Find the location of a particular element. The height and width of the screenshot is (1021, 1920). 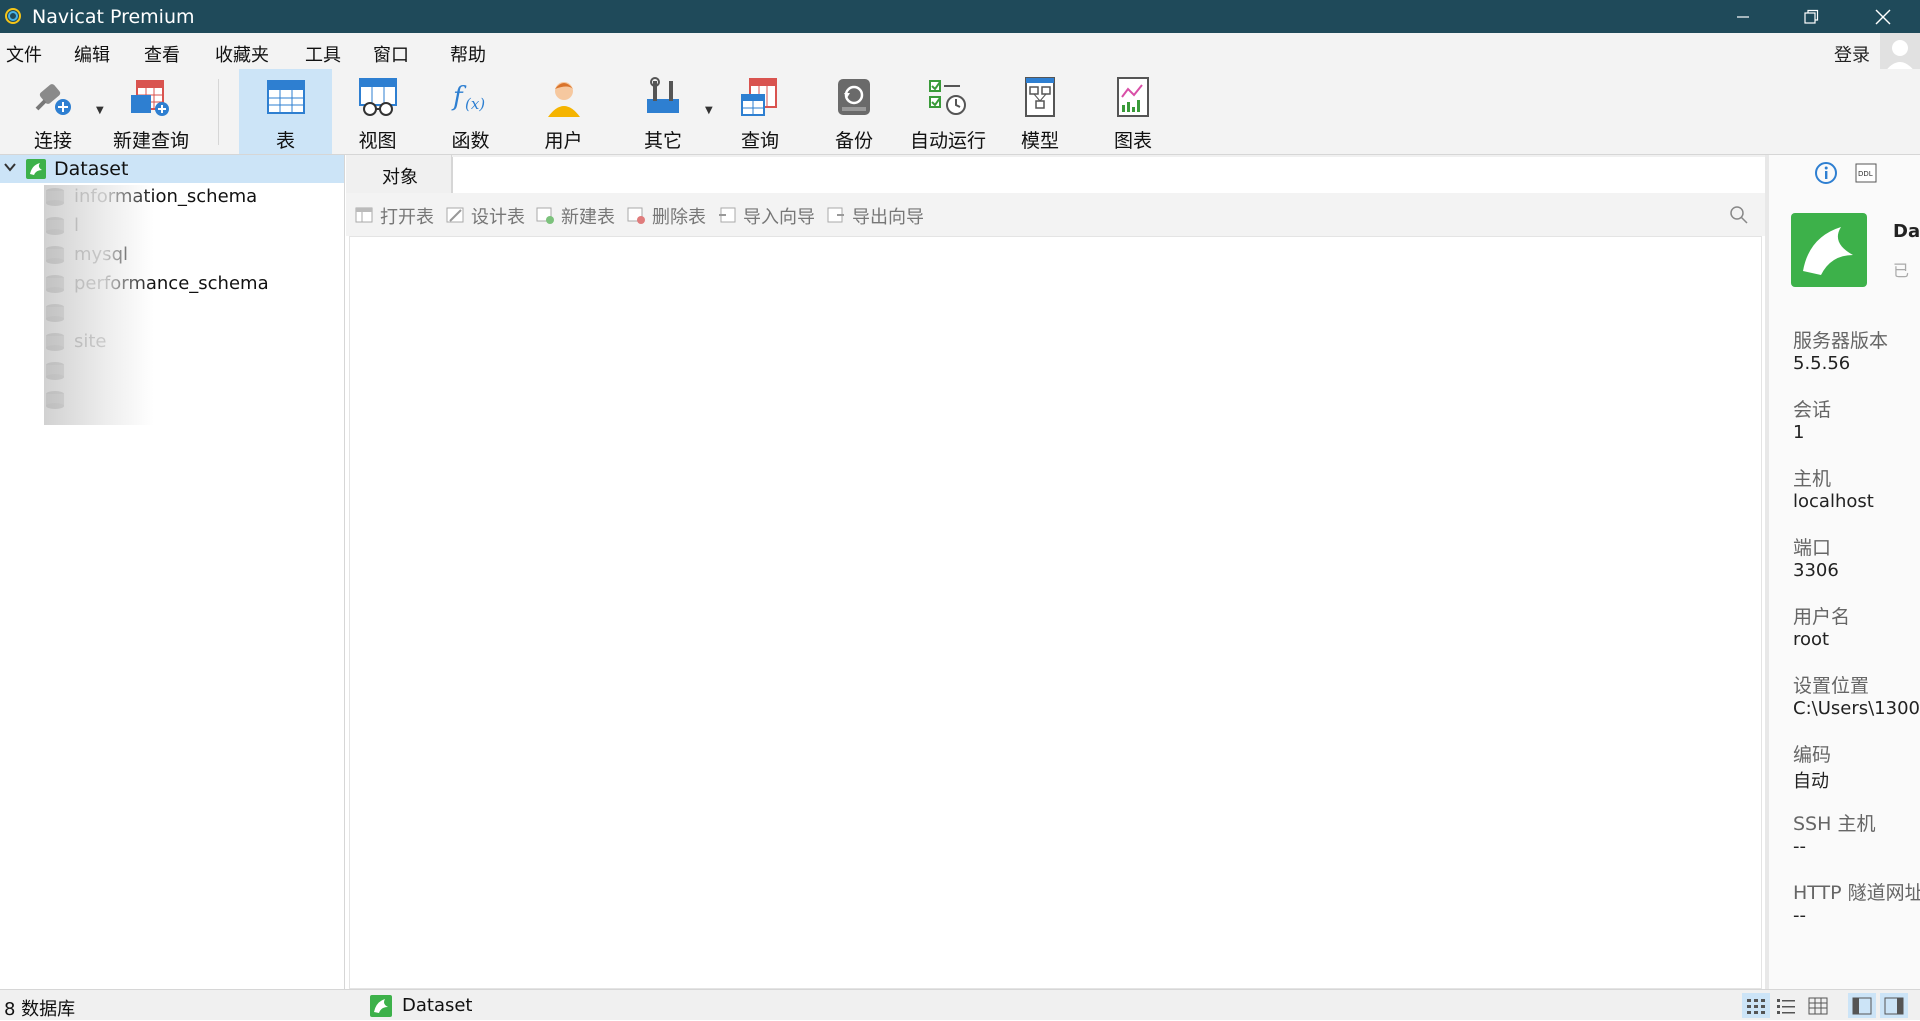

query-button: 查询 is located at coordinates (760, 111).